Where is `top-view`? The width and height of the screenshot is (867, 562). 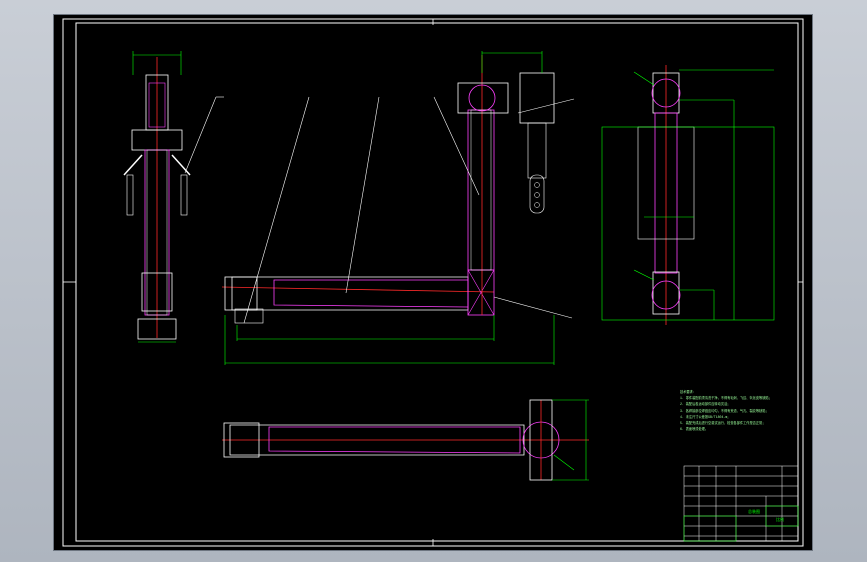 top-view is located at coordinates (405, 440).